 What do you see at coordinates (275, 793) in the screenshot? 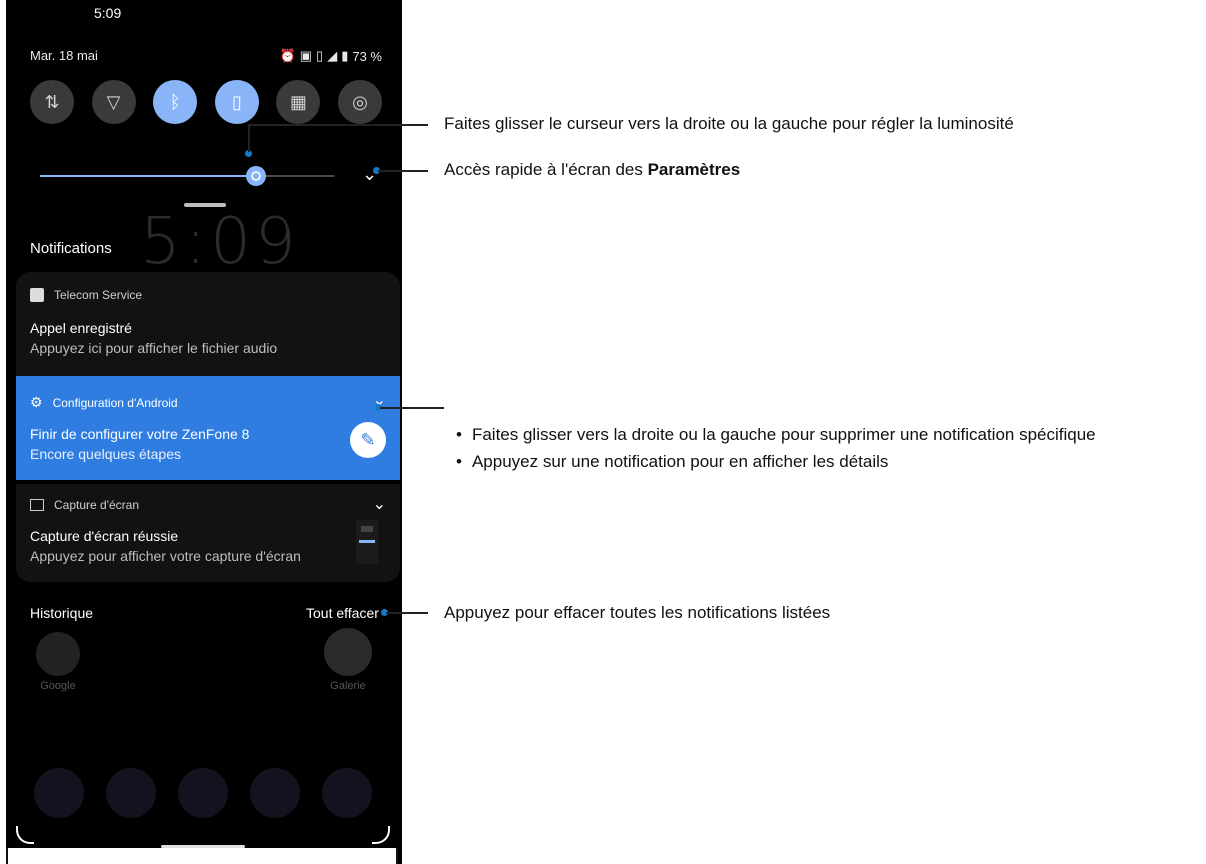
I see `chrome-icon` at bounding box center [275, 793].